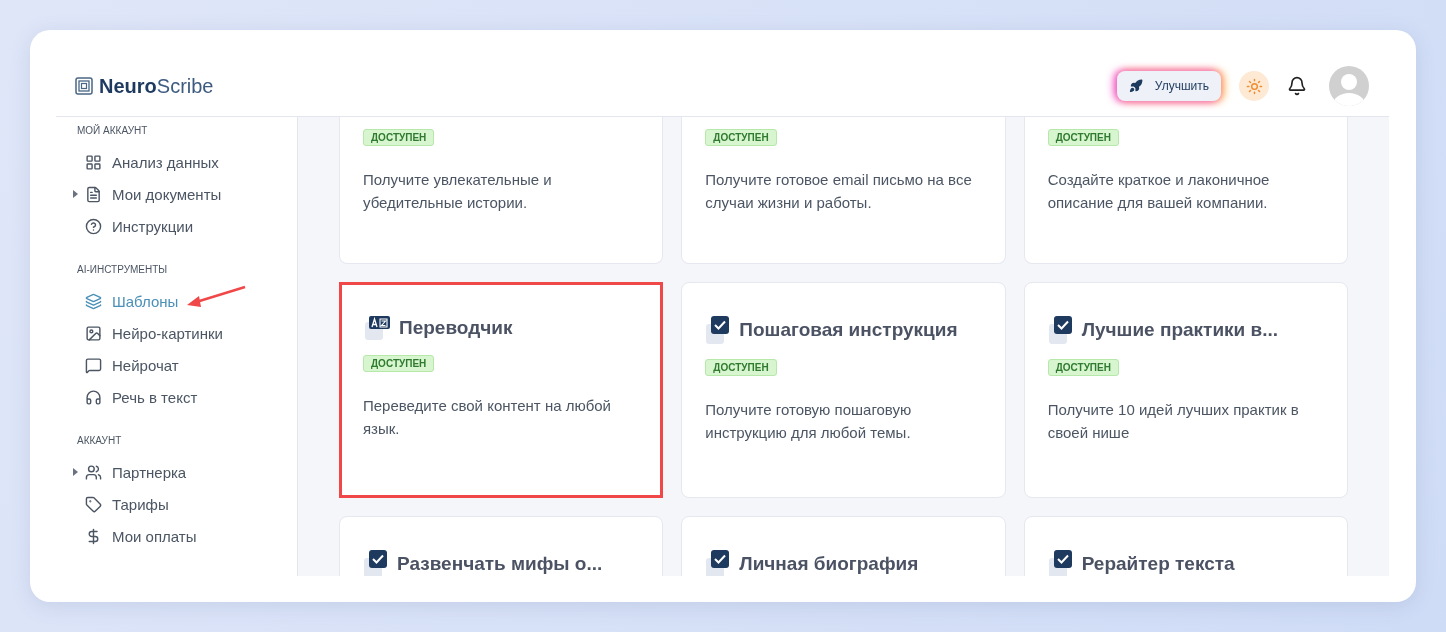 This screenshot has width=1446, height=632. I want to click on card-title: Переводчик, so click(456, 328).